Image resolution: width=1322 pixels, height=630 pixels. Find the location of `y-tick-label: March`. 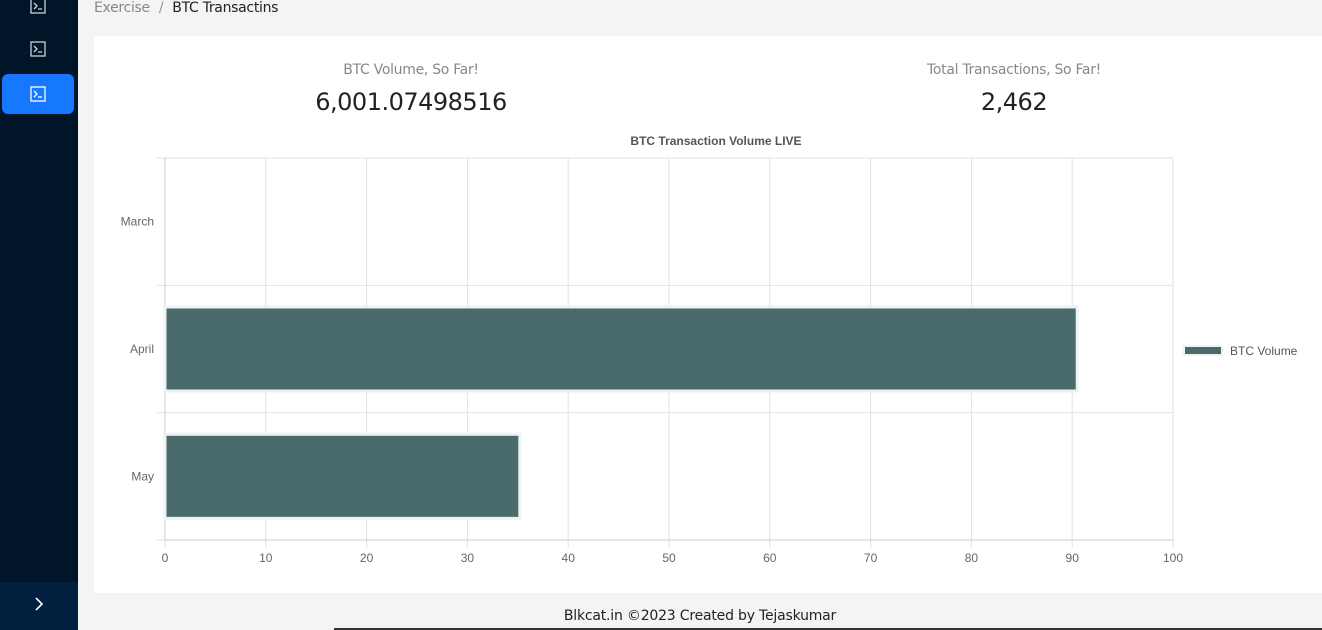

y-tick-label: March is located at coordinates (137, 222).